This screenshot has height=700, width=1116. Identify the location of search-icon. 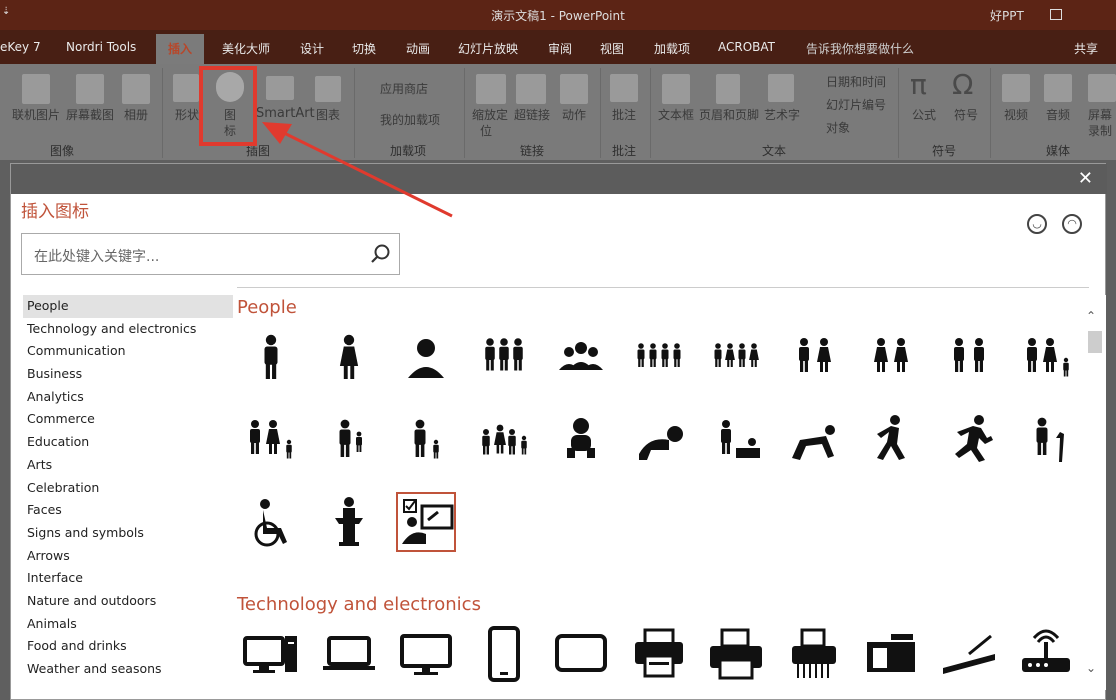
(380, 254).